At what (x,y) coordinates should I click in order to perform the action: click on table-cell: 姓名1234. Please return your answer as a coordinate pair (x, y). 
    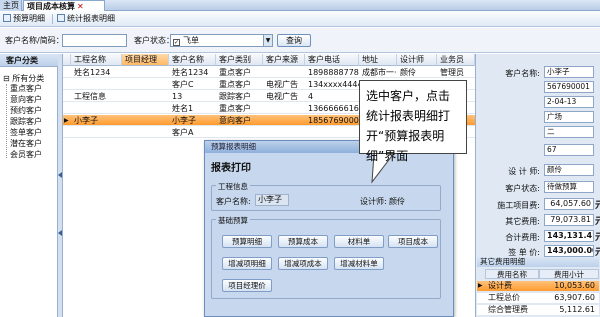
    Looking at the image, I should click on (190, 72).